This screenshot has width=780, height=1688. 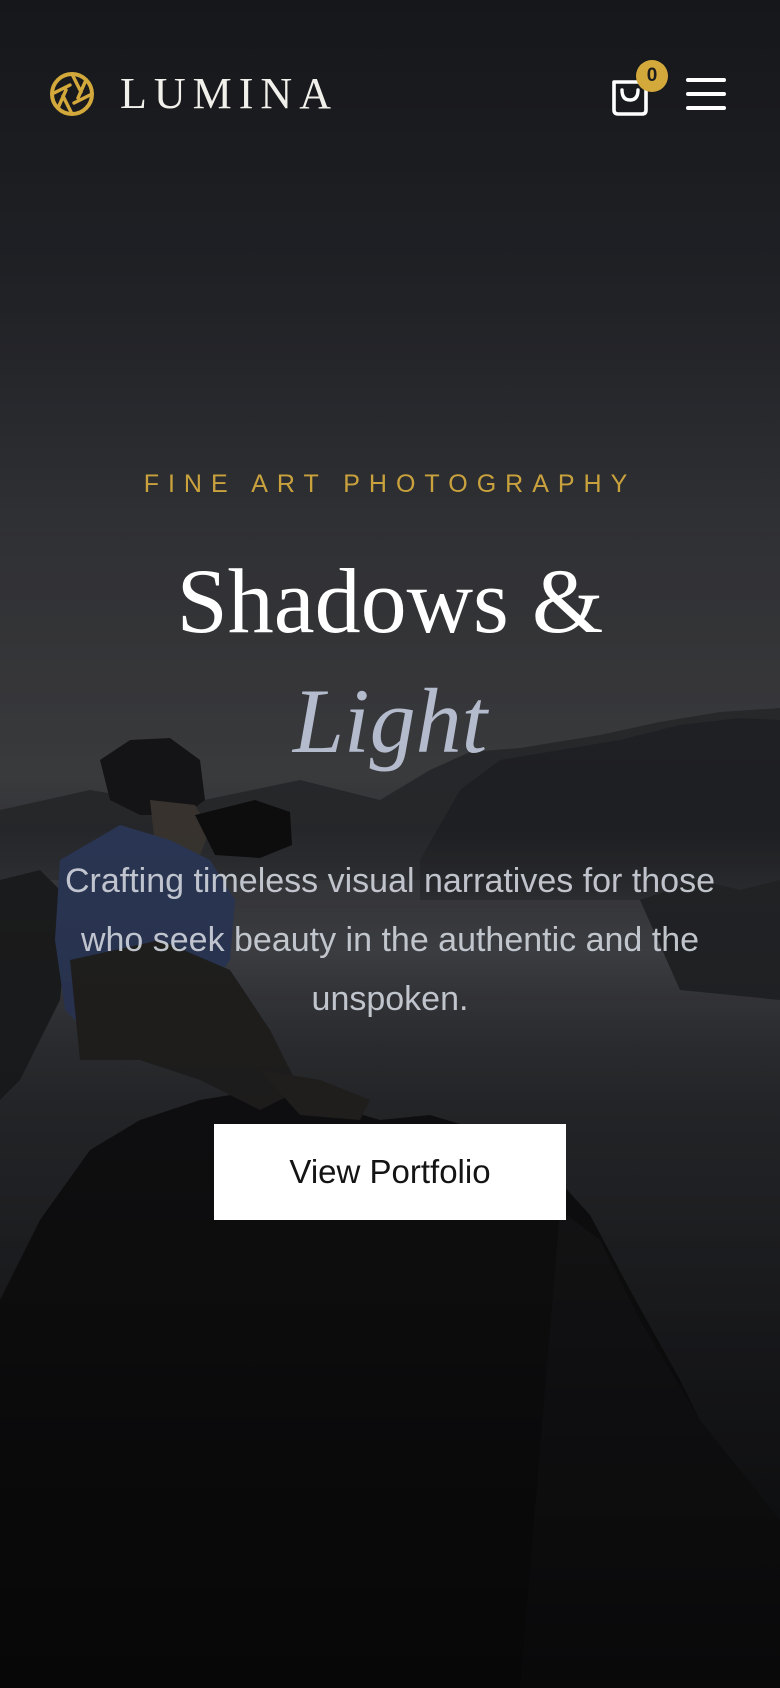 What do you see at coordinates (706, 80) in the screenshot?
I see `hamburger-menu-icon` at bounding box center [706, 80].